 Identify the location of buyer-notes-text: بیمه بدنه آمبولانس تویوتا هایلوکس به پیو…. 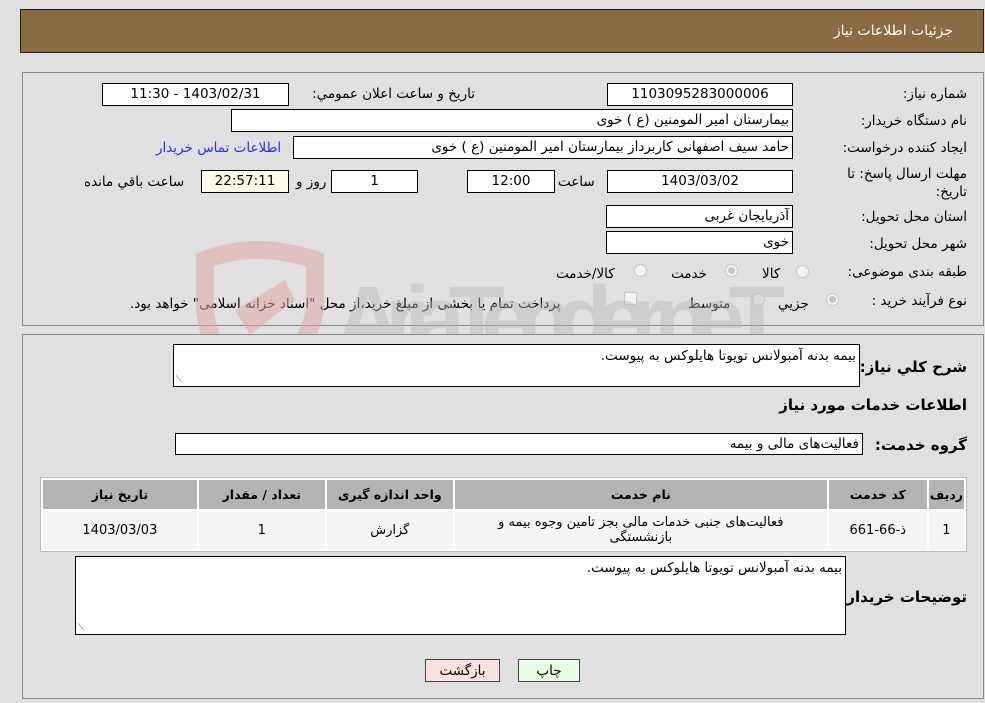
(714, 568).